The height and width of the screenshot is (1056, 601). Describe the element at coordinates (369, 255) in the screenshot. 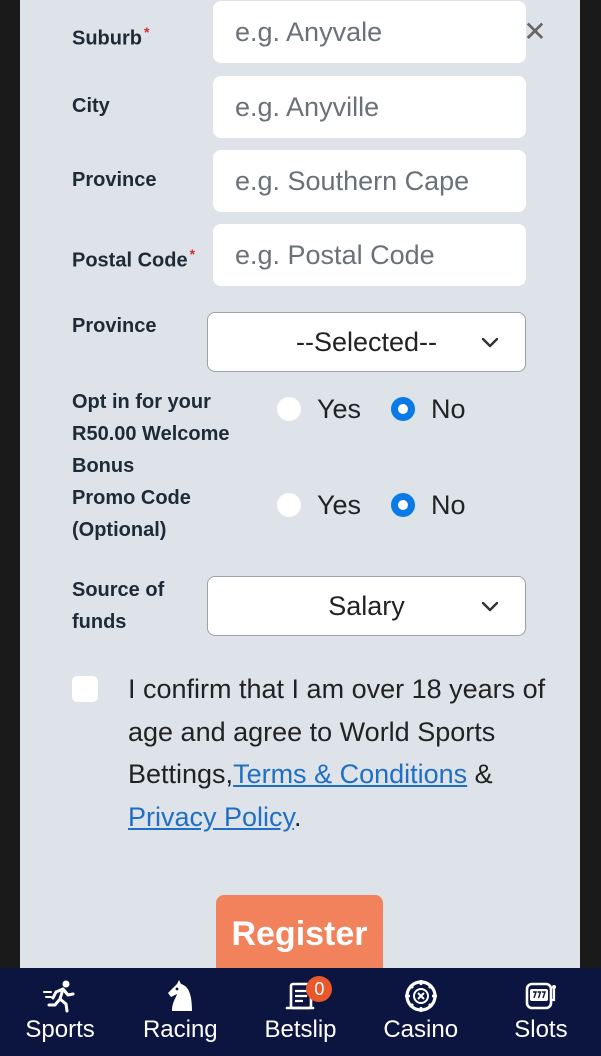

I see `postal-code-input` at that location.